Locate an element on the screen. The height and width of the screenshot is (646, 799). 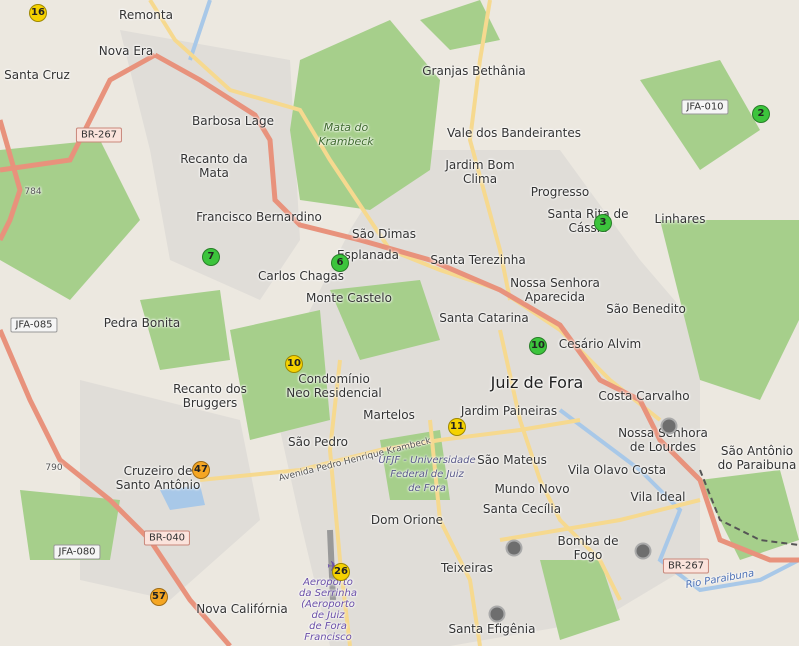
place-label: Santa Catarina is located at coordinates (484, 318).